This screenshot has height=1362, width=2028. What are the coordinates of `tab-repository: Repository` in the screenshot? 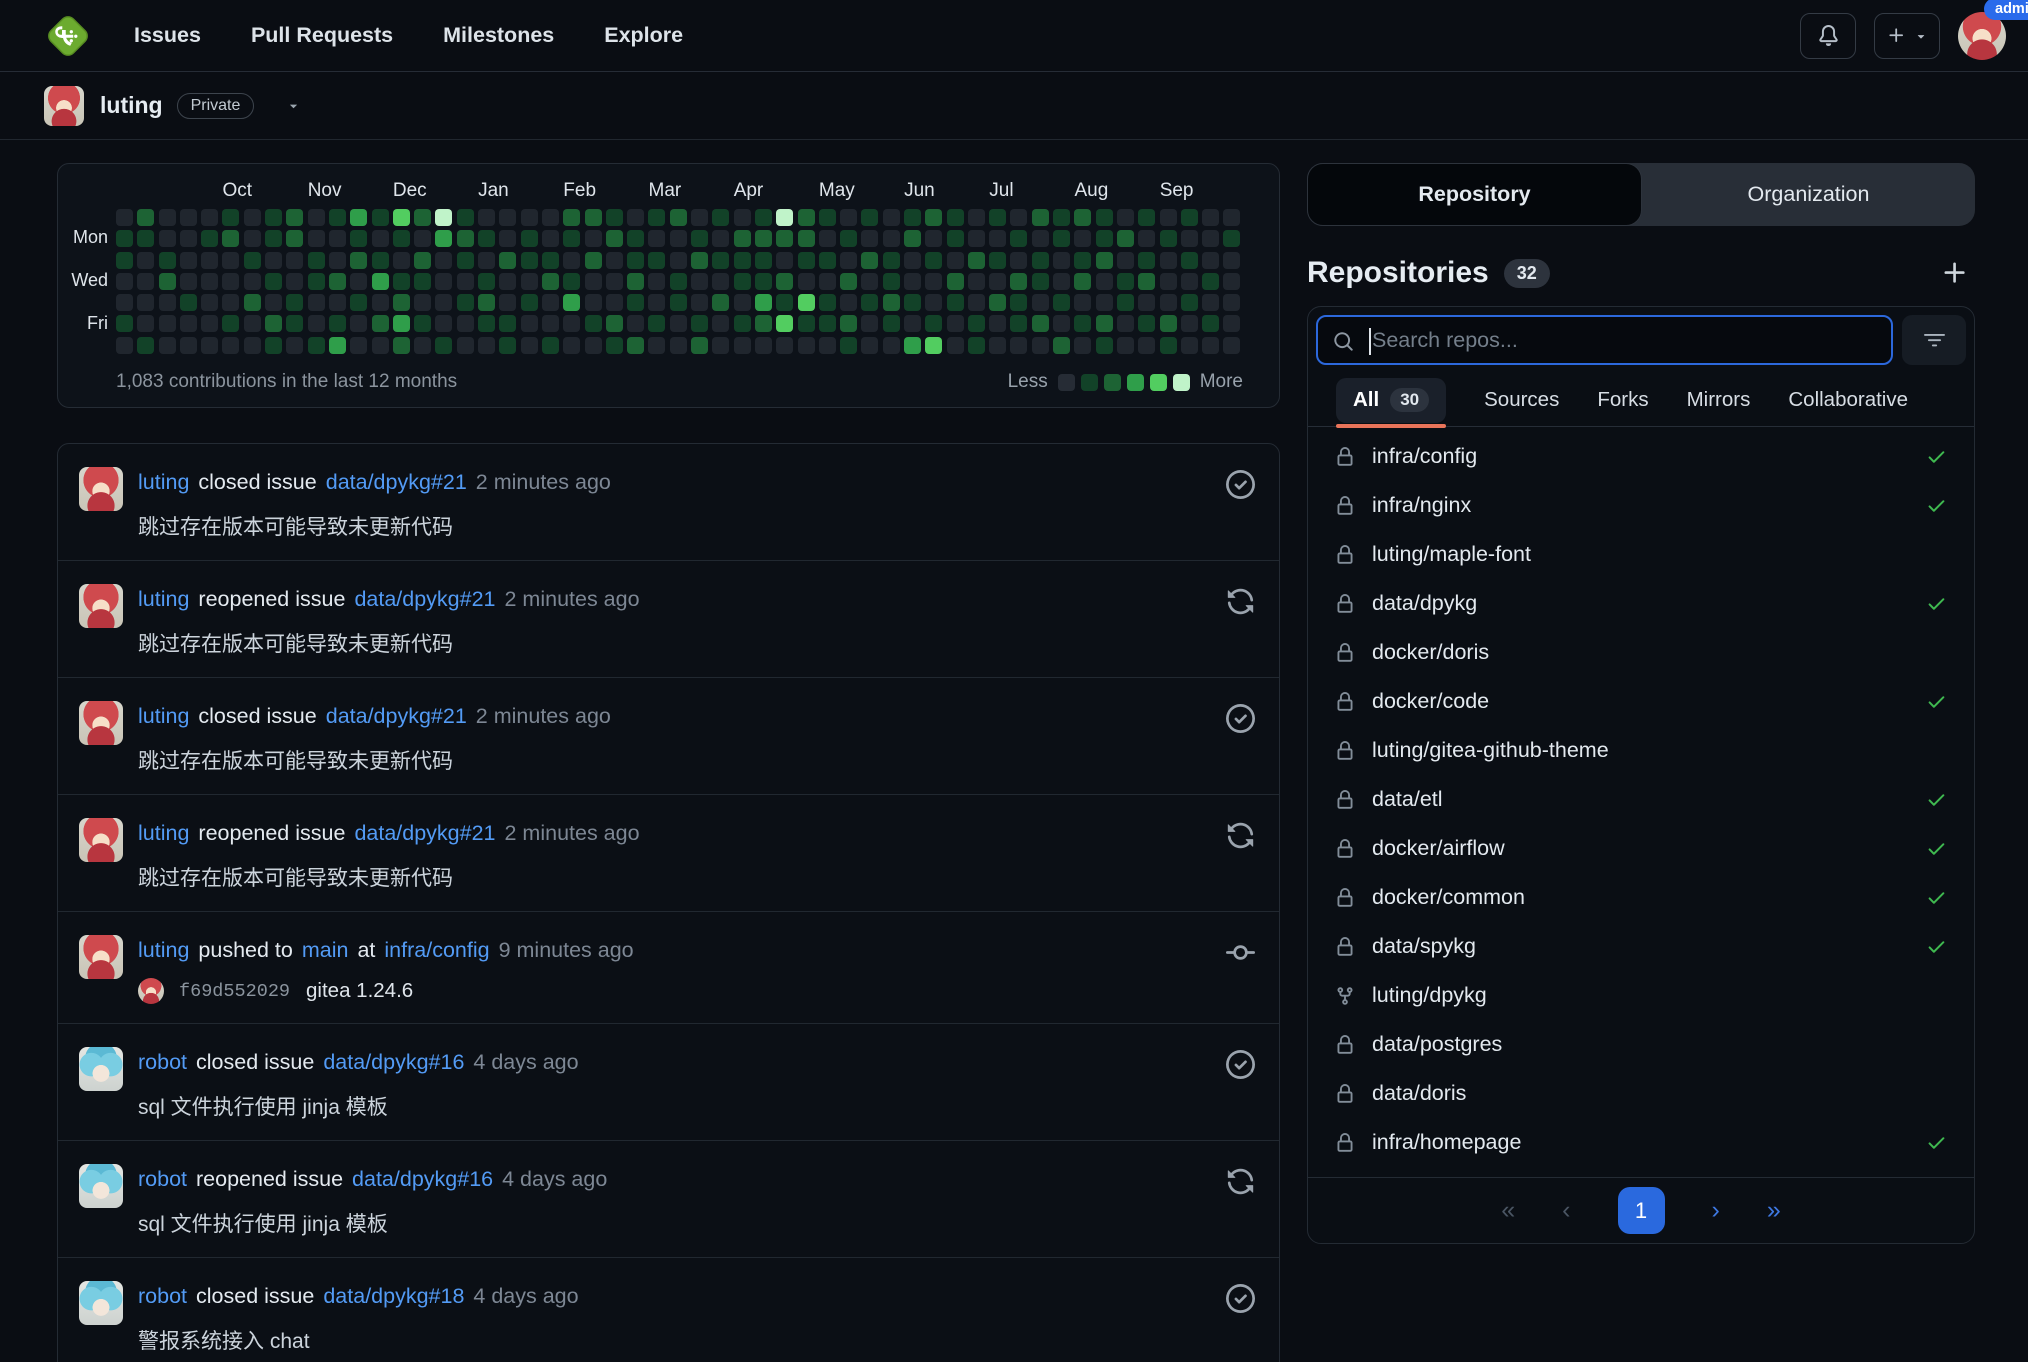 It's located at (1474, 194).